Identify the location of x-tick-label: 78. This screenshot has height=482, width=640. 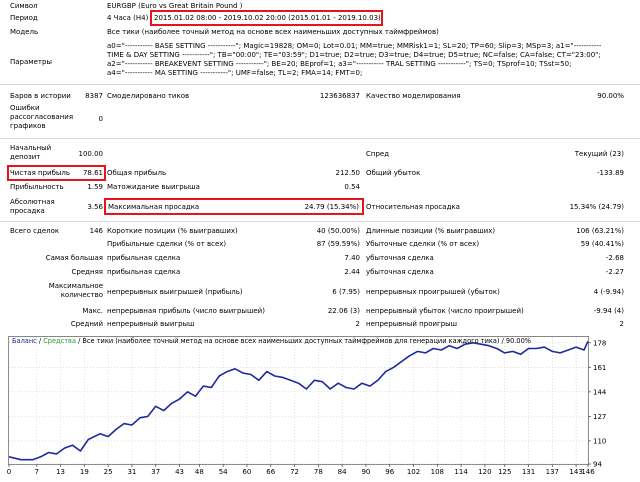
(318, 472).